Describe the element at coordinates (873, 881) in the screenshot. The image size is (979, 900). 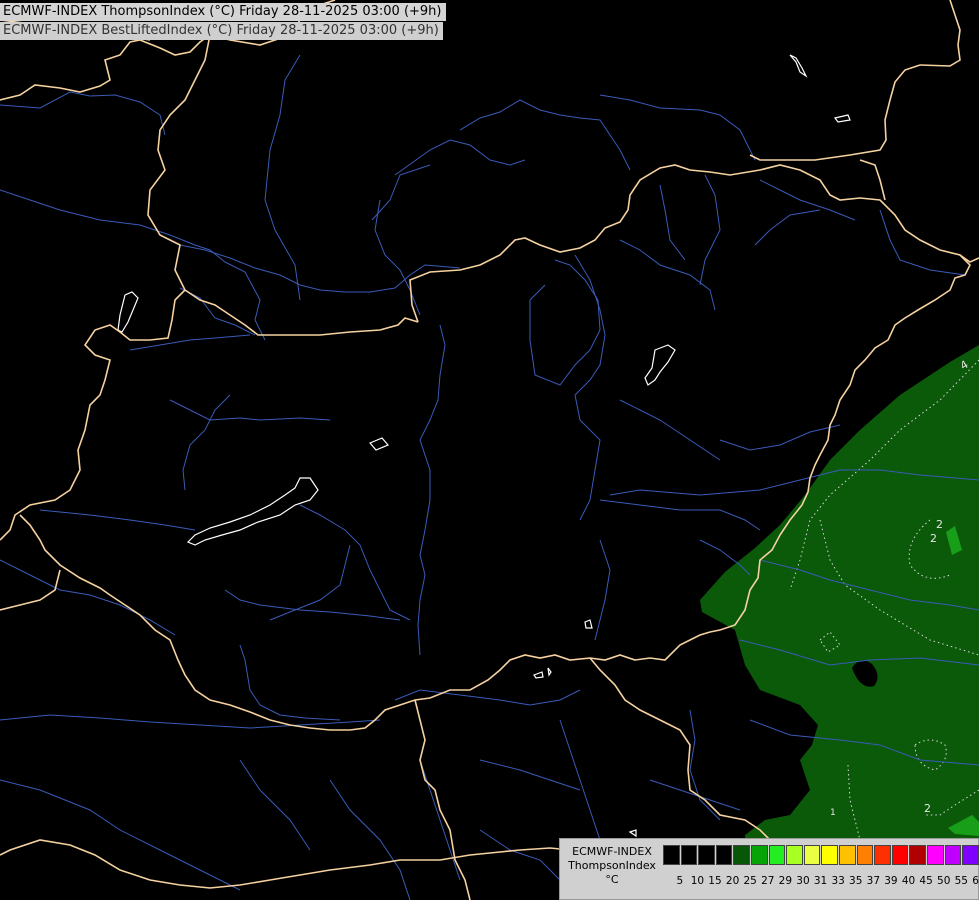
I see `legend-tick: 37` at that location.